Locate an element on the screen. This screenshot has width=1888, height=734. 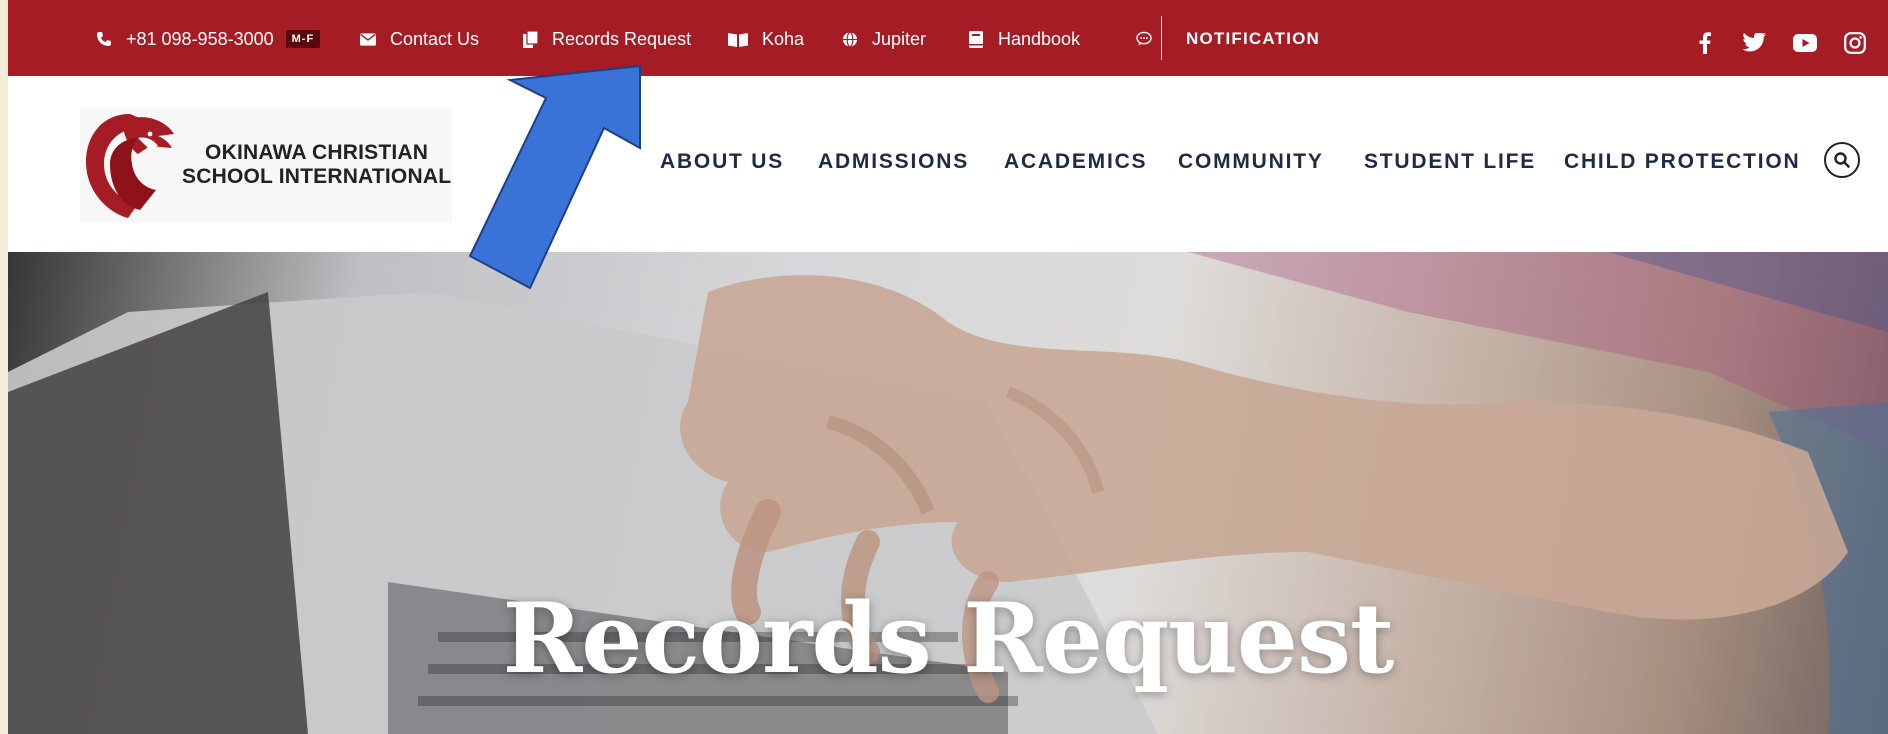
nav-child-protection: CHILD PROTECTION is located at coordinates (1682, 162).